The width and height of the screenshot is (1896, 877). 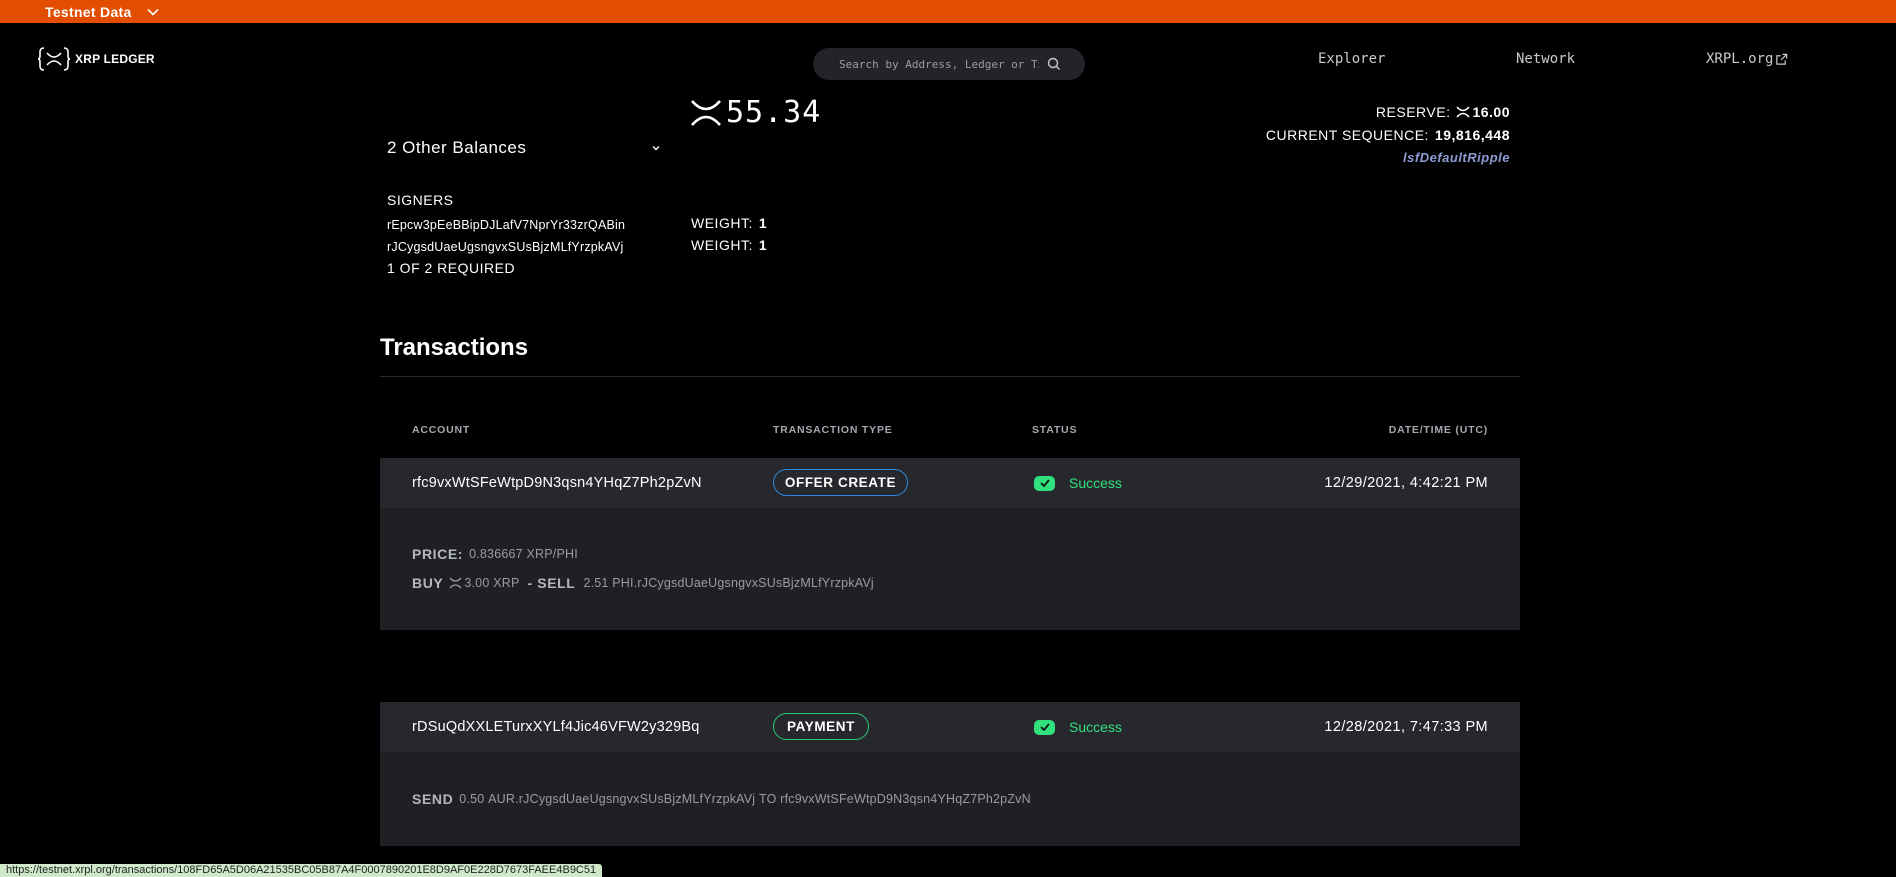 I want to click on price-value: 0.836667, so click(x=496, y=554).